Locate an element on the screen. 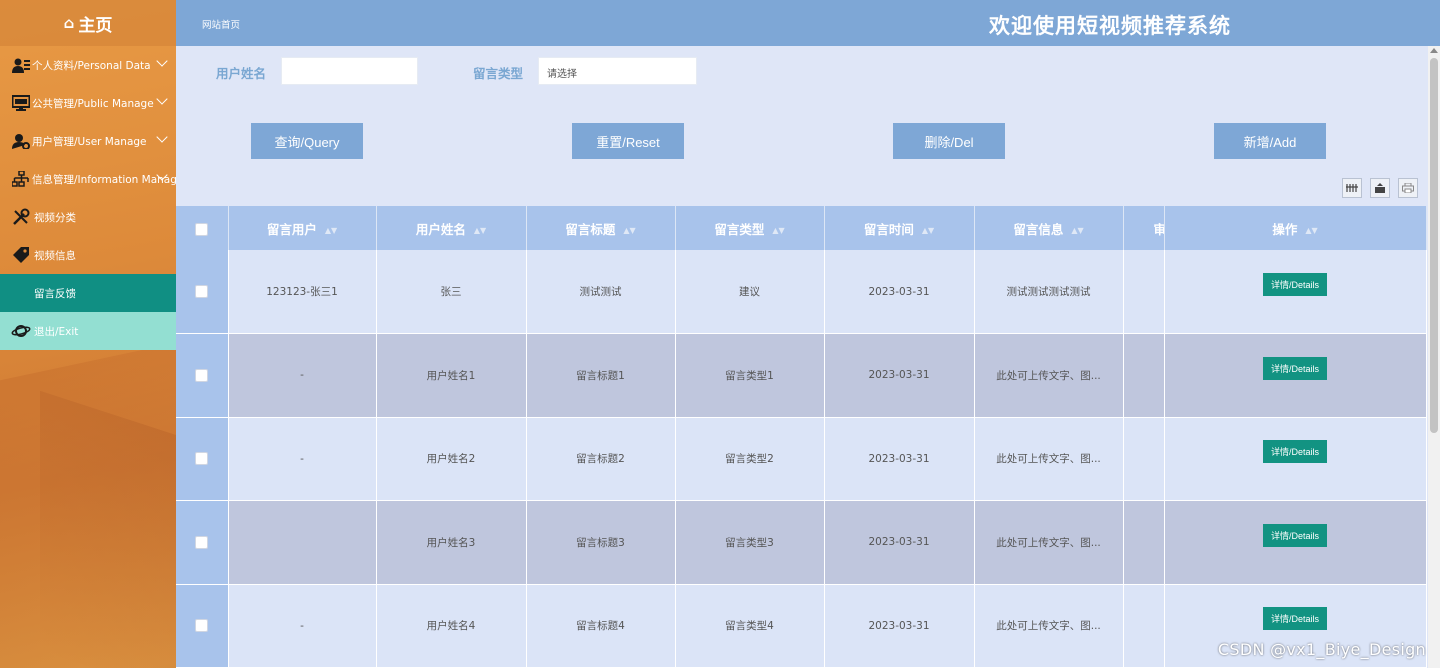  column-header: 留言信息 ▲▼ is located at coordinates (1049, 228).